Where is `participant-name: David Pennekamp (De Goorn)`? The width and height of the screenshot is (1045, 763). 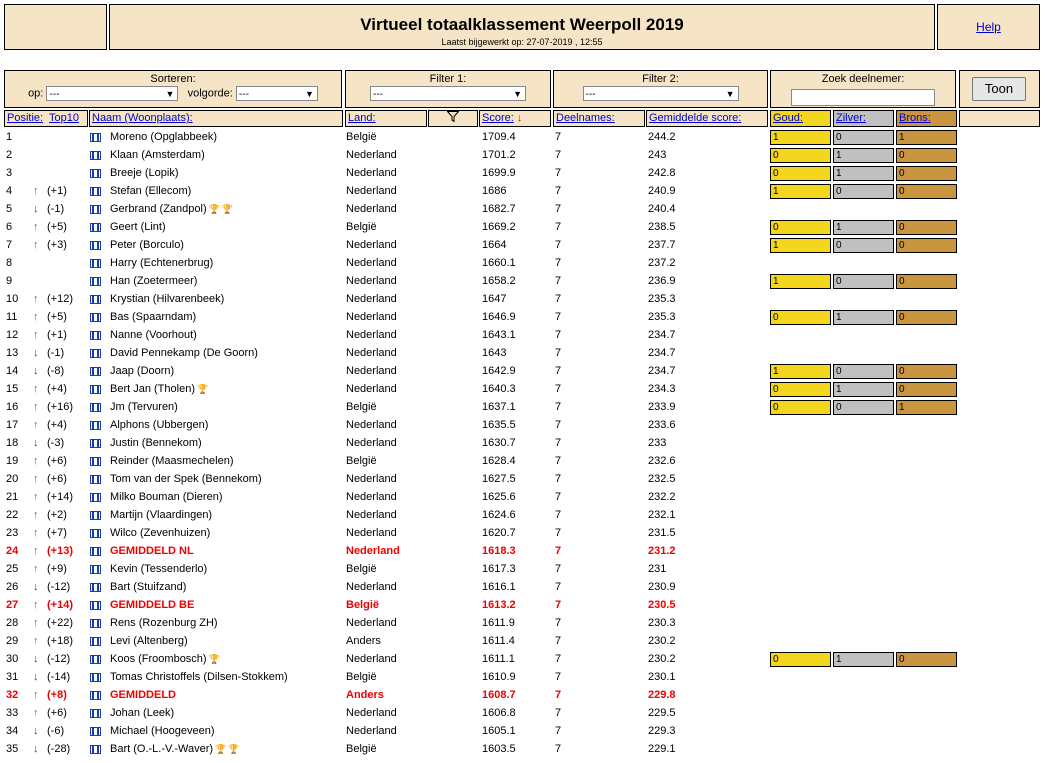 participant-name: David Pennekamp (De Goorn) is located at coordinates (184, 353).